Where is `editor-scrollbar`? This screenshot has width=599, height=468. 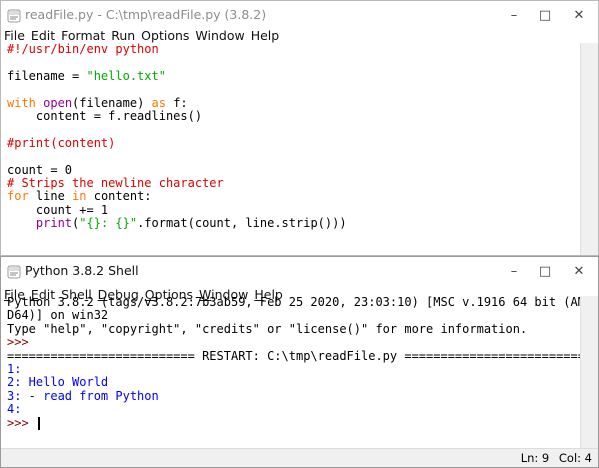
editor-scrollbar is located at coordinates (589, 149).